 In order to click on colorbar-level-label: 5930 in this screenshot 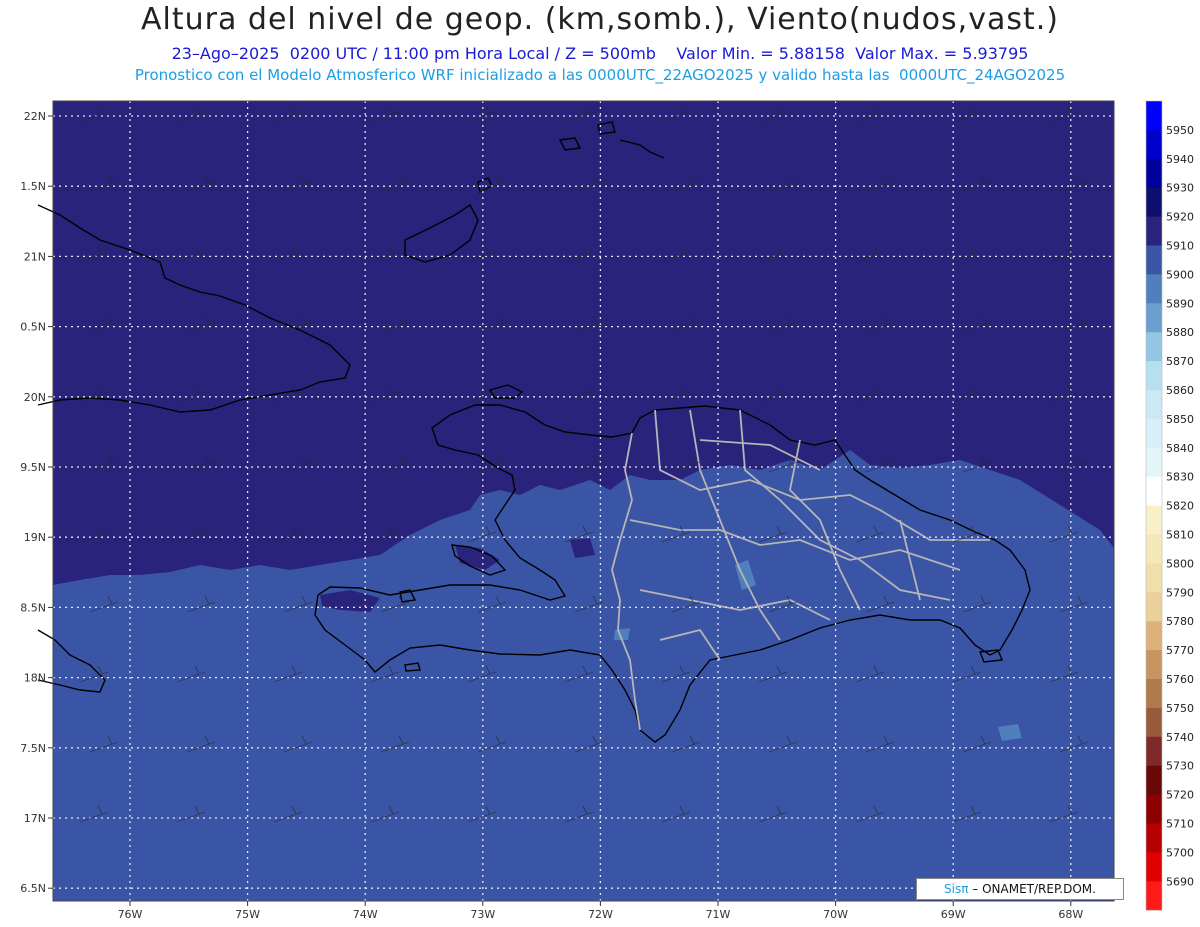, I will do `click(1180, 188)`.